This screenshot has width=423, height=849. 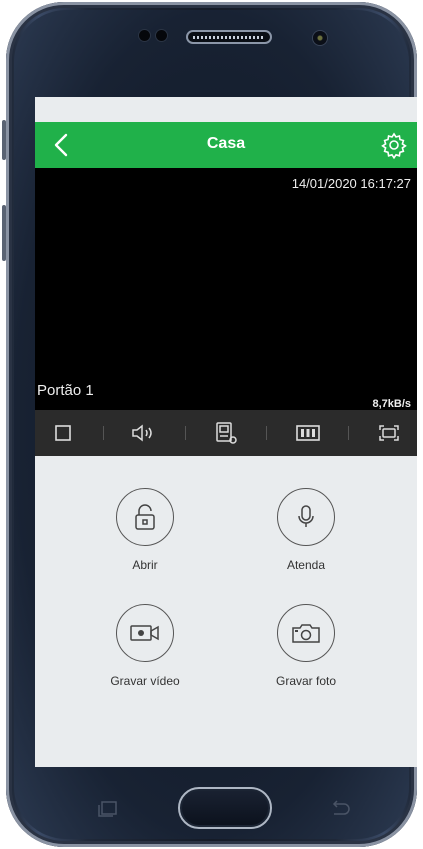 I want to click on unlock-icon, so click(x=145, y=517).